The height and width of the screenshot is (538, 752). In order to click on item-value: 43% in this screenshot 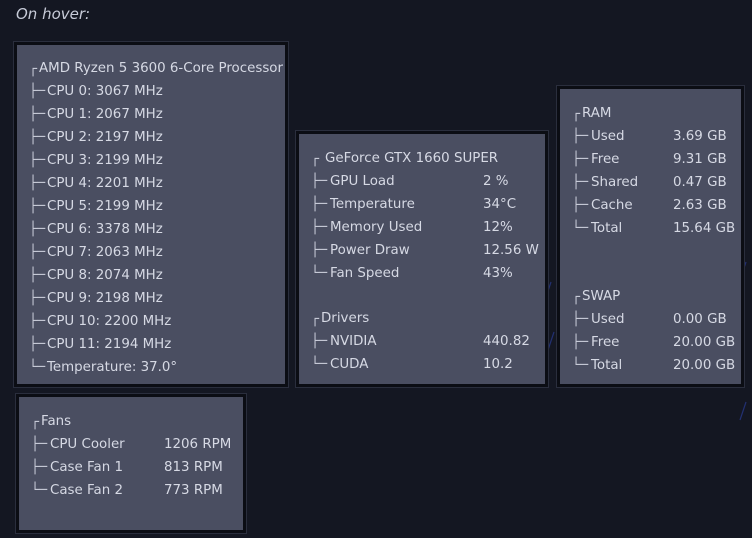, I will do `click(498, 273)`.